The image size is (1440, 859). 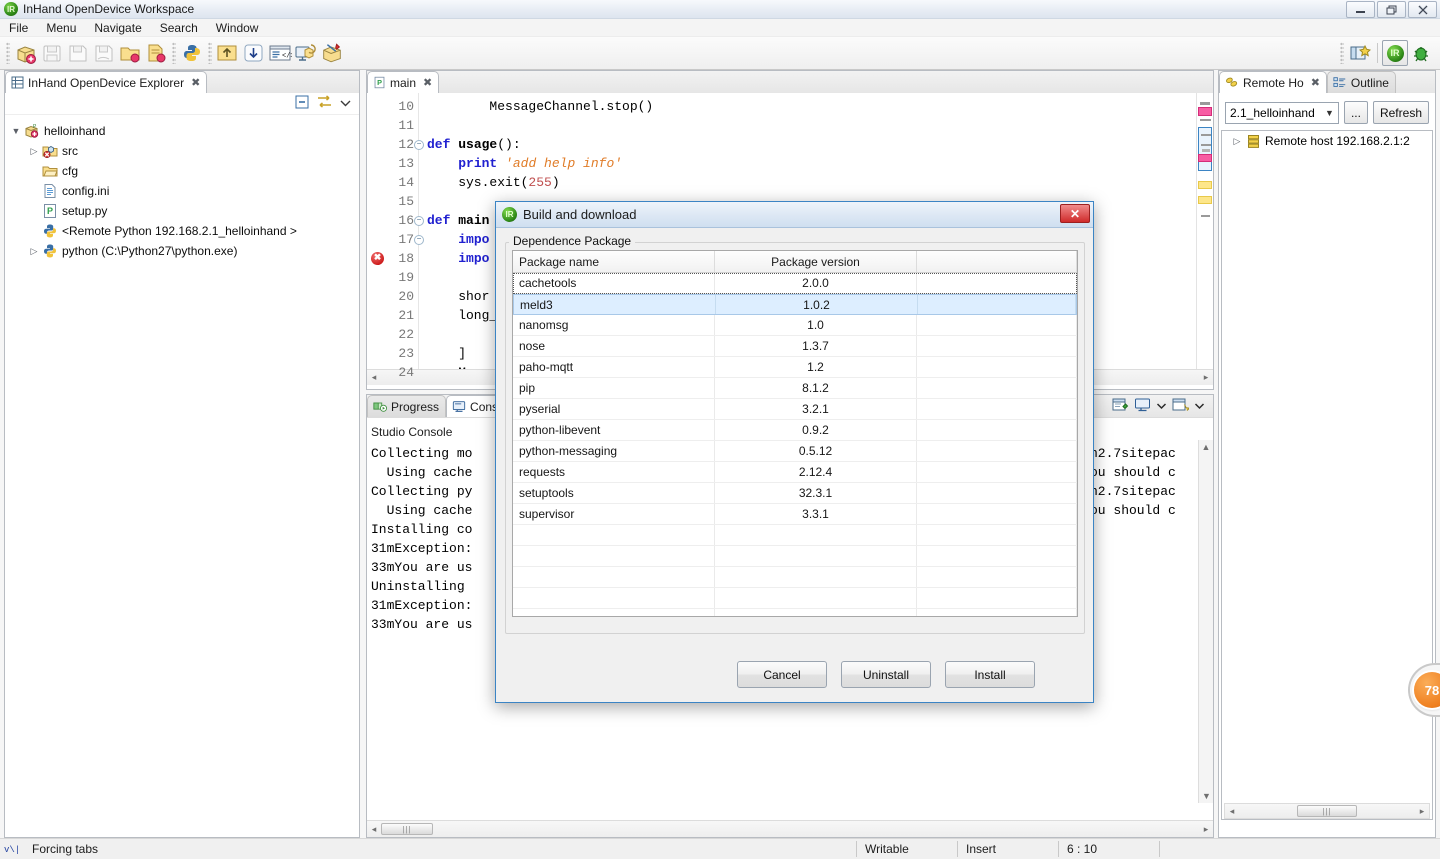 I want to click on up-arrow-icon: ▲, so click(x=1206, y=447).